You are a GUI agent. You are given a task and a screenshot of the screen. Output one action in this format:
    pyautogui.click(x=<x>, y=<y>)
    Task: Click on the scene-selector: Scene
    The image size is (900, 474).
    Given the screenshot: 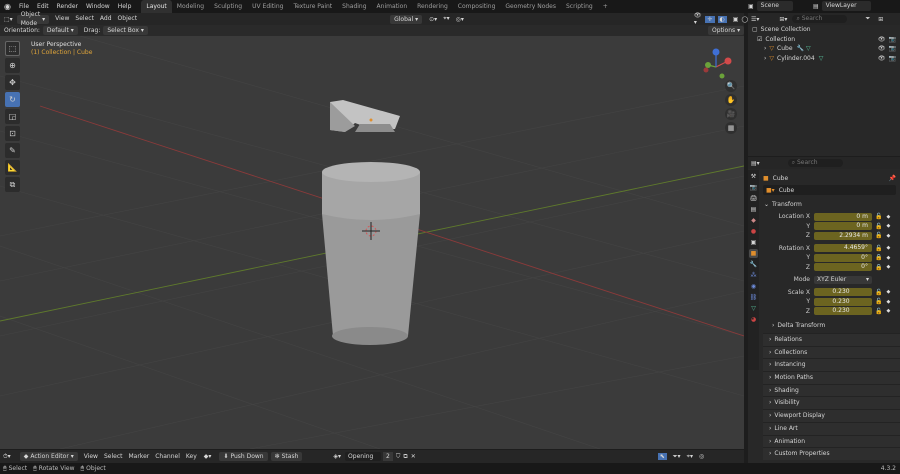 What is the action you would take?
    pyautogui.click(x=774, y=6)
    